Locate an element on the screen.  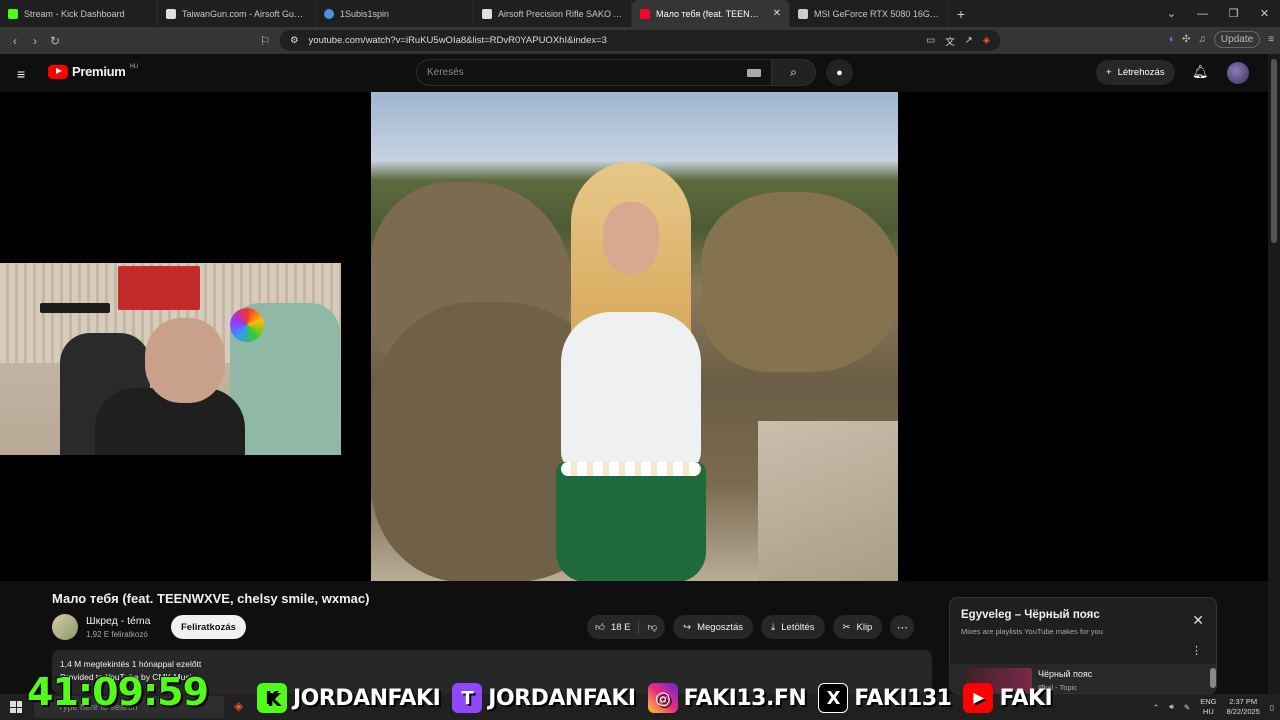
share-icon: ↗ is located at coordinates (969, 40).